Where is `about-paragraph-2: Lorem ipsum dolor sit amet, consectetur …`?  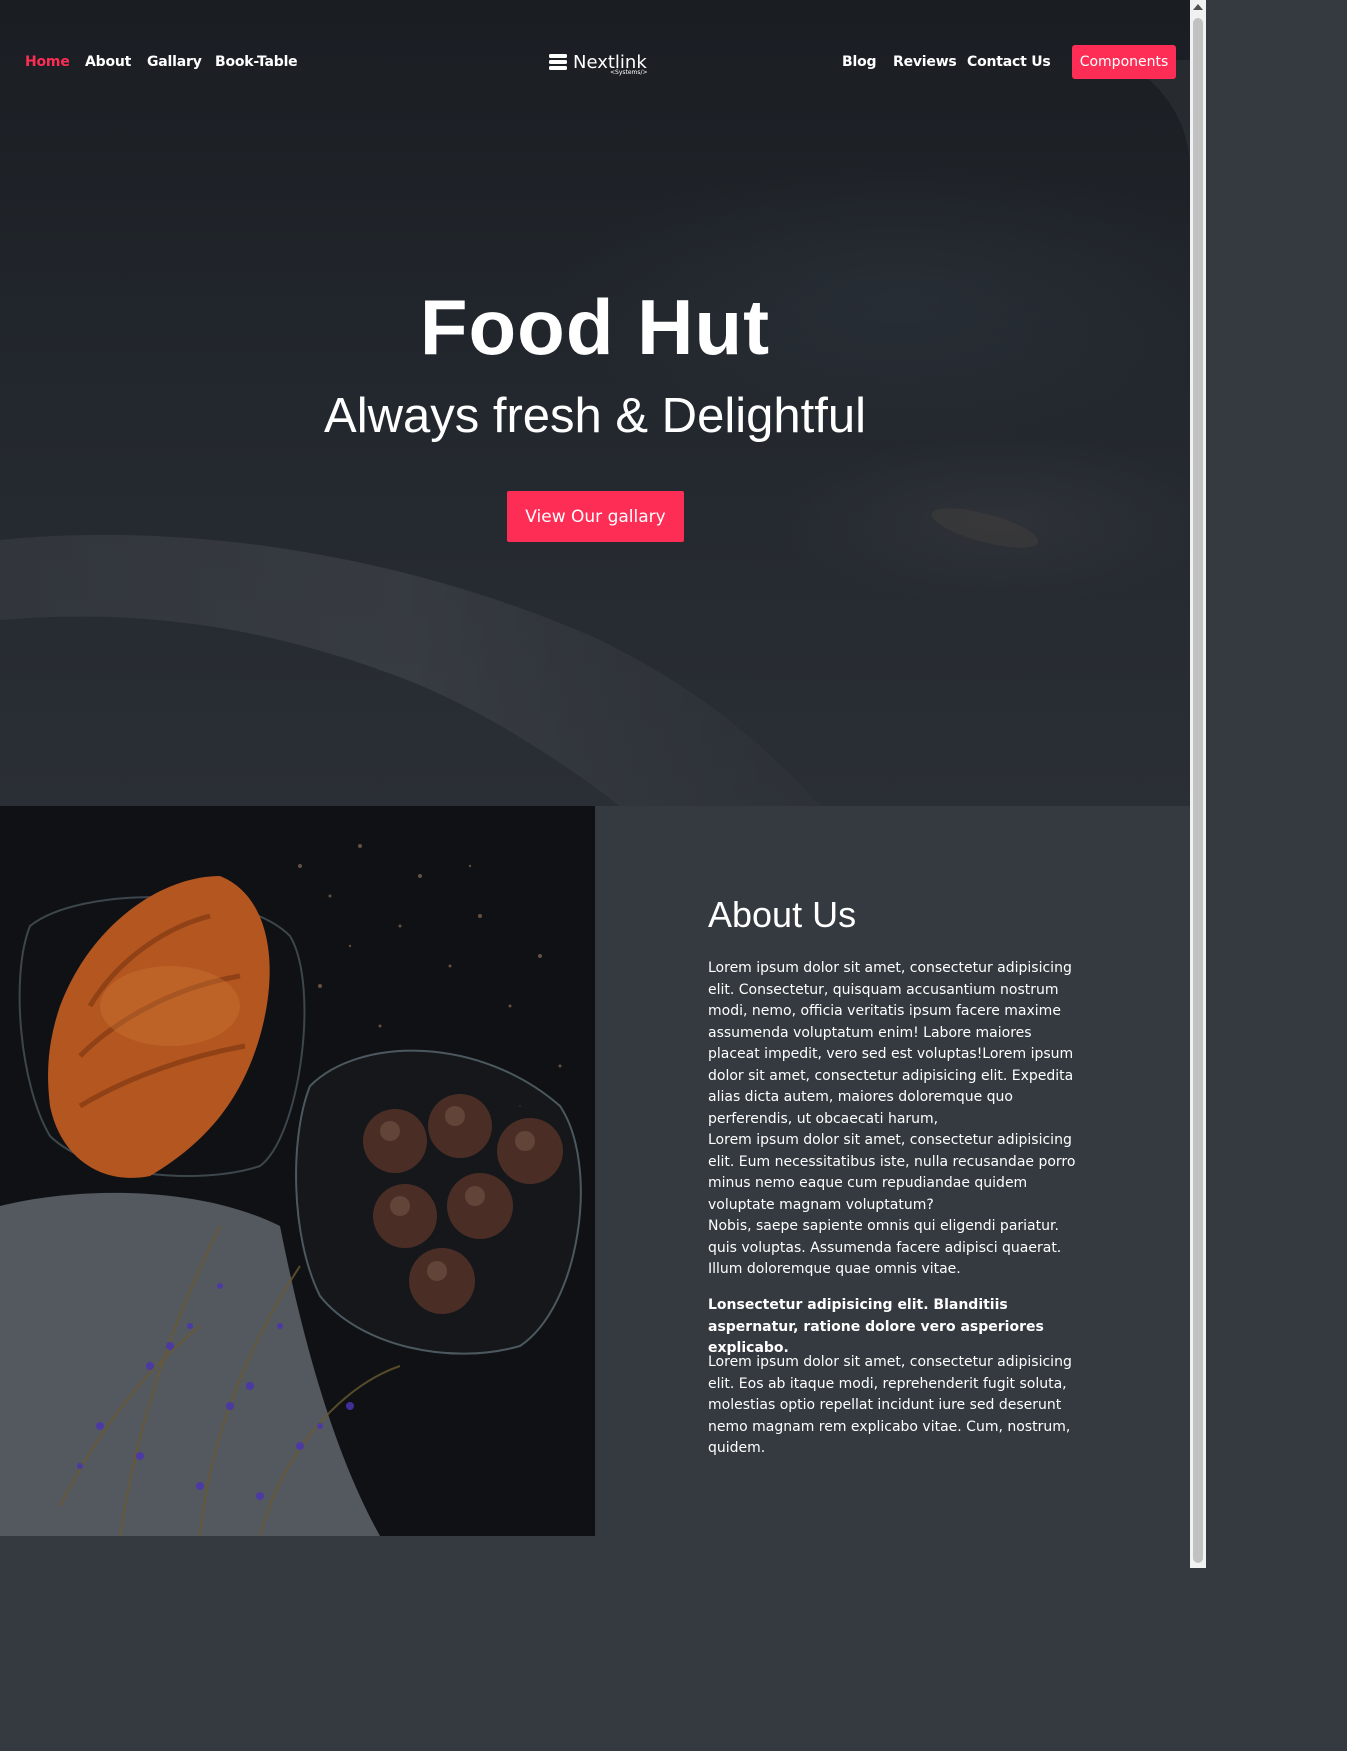 about-paragraph-2: Lorem ipsum dolor sit amet, consectetur … is located at coordinates (892, 1172).